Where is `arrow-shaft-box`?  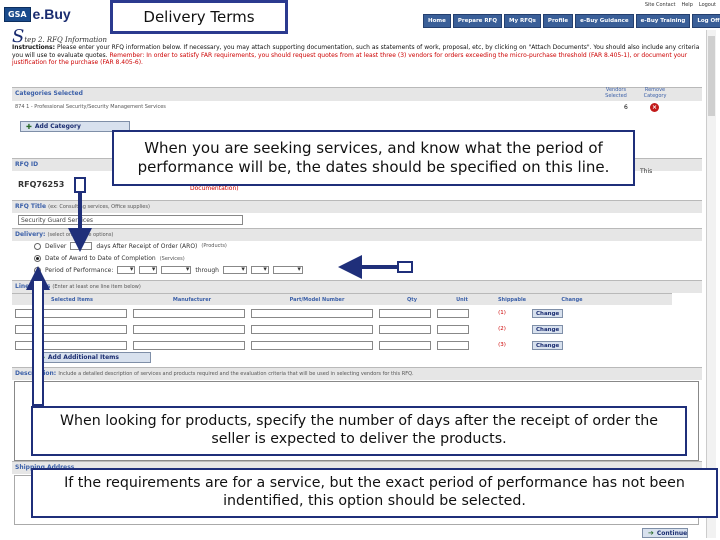
arrow-shaft-box is located at coordinates (38, 342).